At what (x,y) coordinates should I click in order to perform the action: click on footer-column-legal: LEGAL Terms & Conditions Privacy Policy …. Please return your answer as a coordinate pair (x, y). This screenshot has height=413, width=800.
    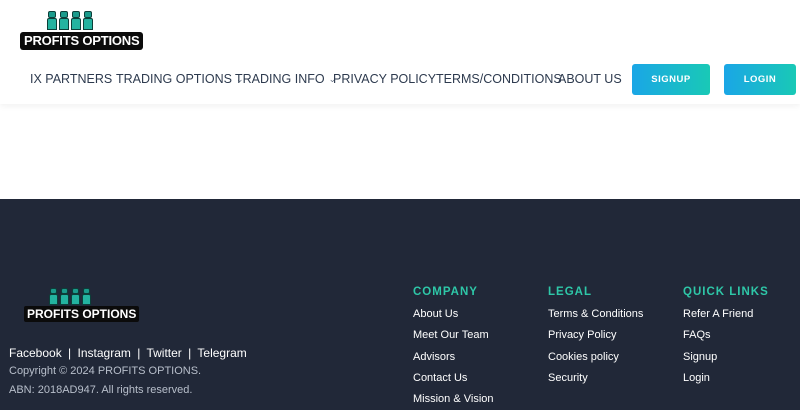
    Looking at the image, I should click on (595, 339).